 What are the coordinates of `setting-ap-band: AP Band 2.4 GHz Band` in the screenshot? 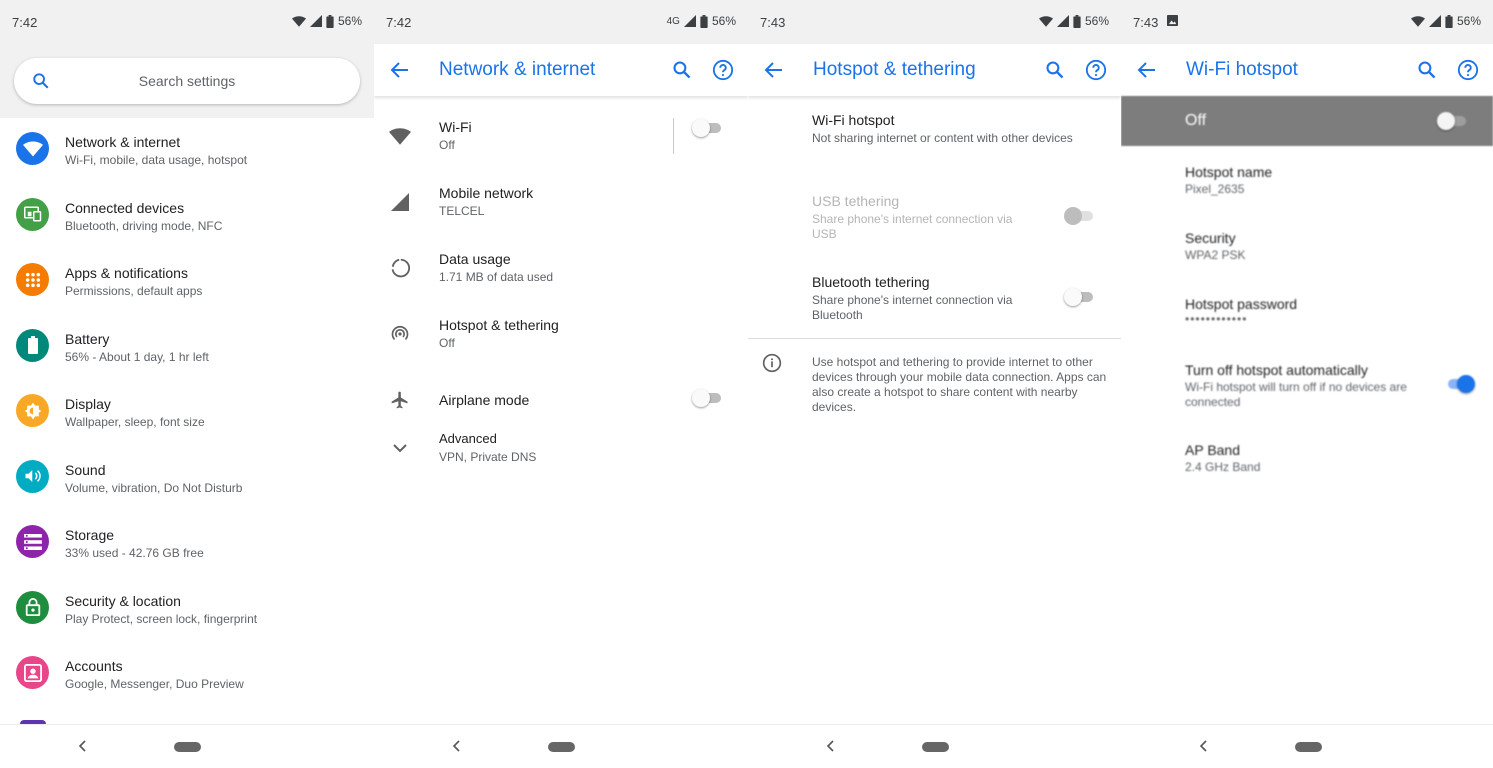 It's located at (1307, 475).